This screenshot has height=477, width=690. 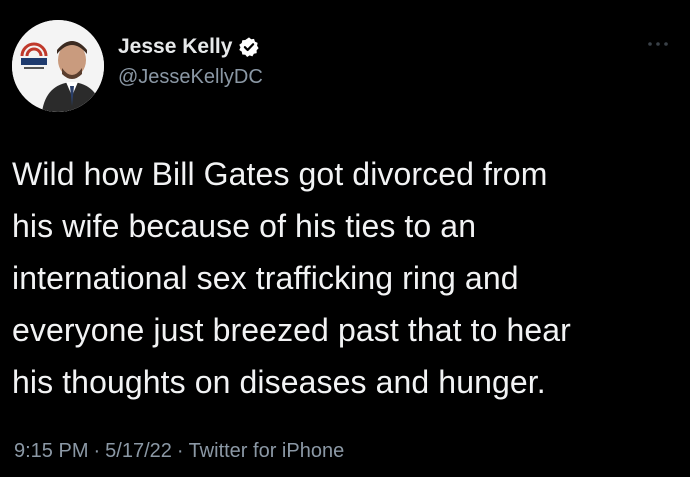 I want to click on more-options-icon, so click(x=658, y=44).